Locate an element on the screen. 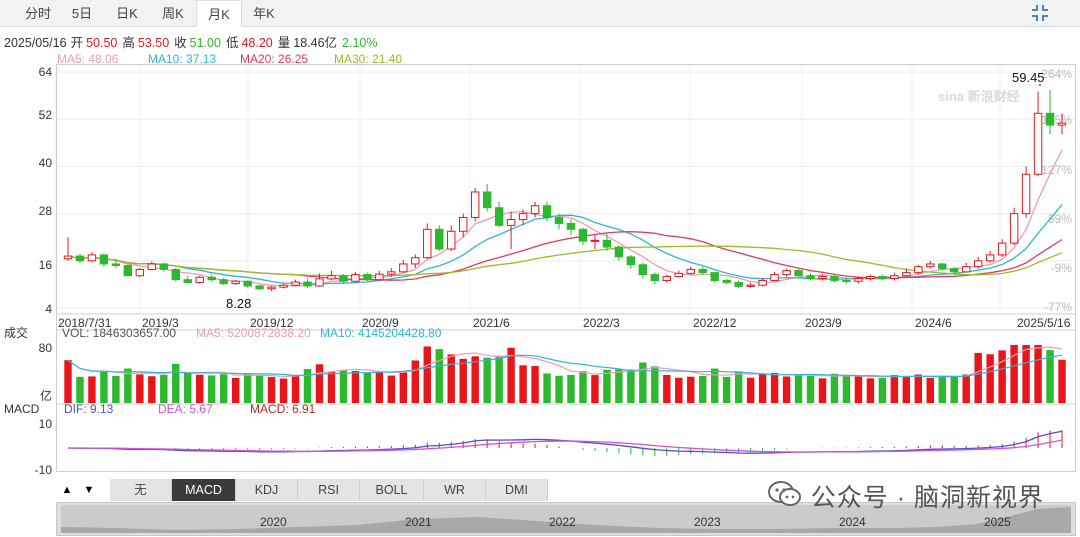  pct-tick-127: 127% is located at coordinates (1056, 170).